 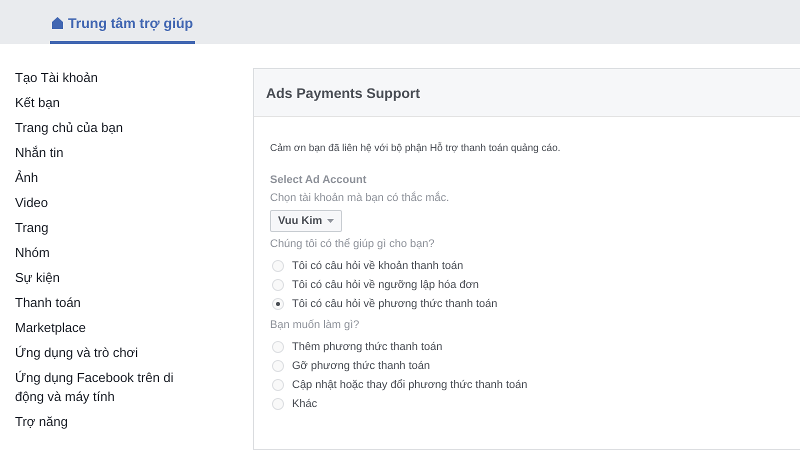 What do you see at coordinates (110, 77) in the screenshot?
I see `sidebar-item: Tạo Tài khoản` at bounding box center [110, 77].